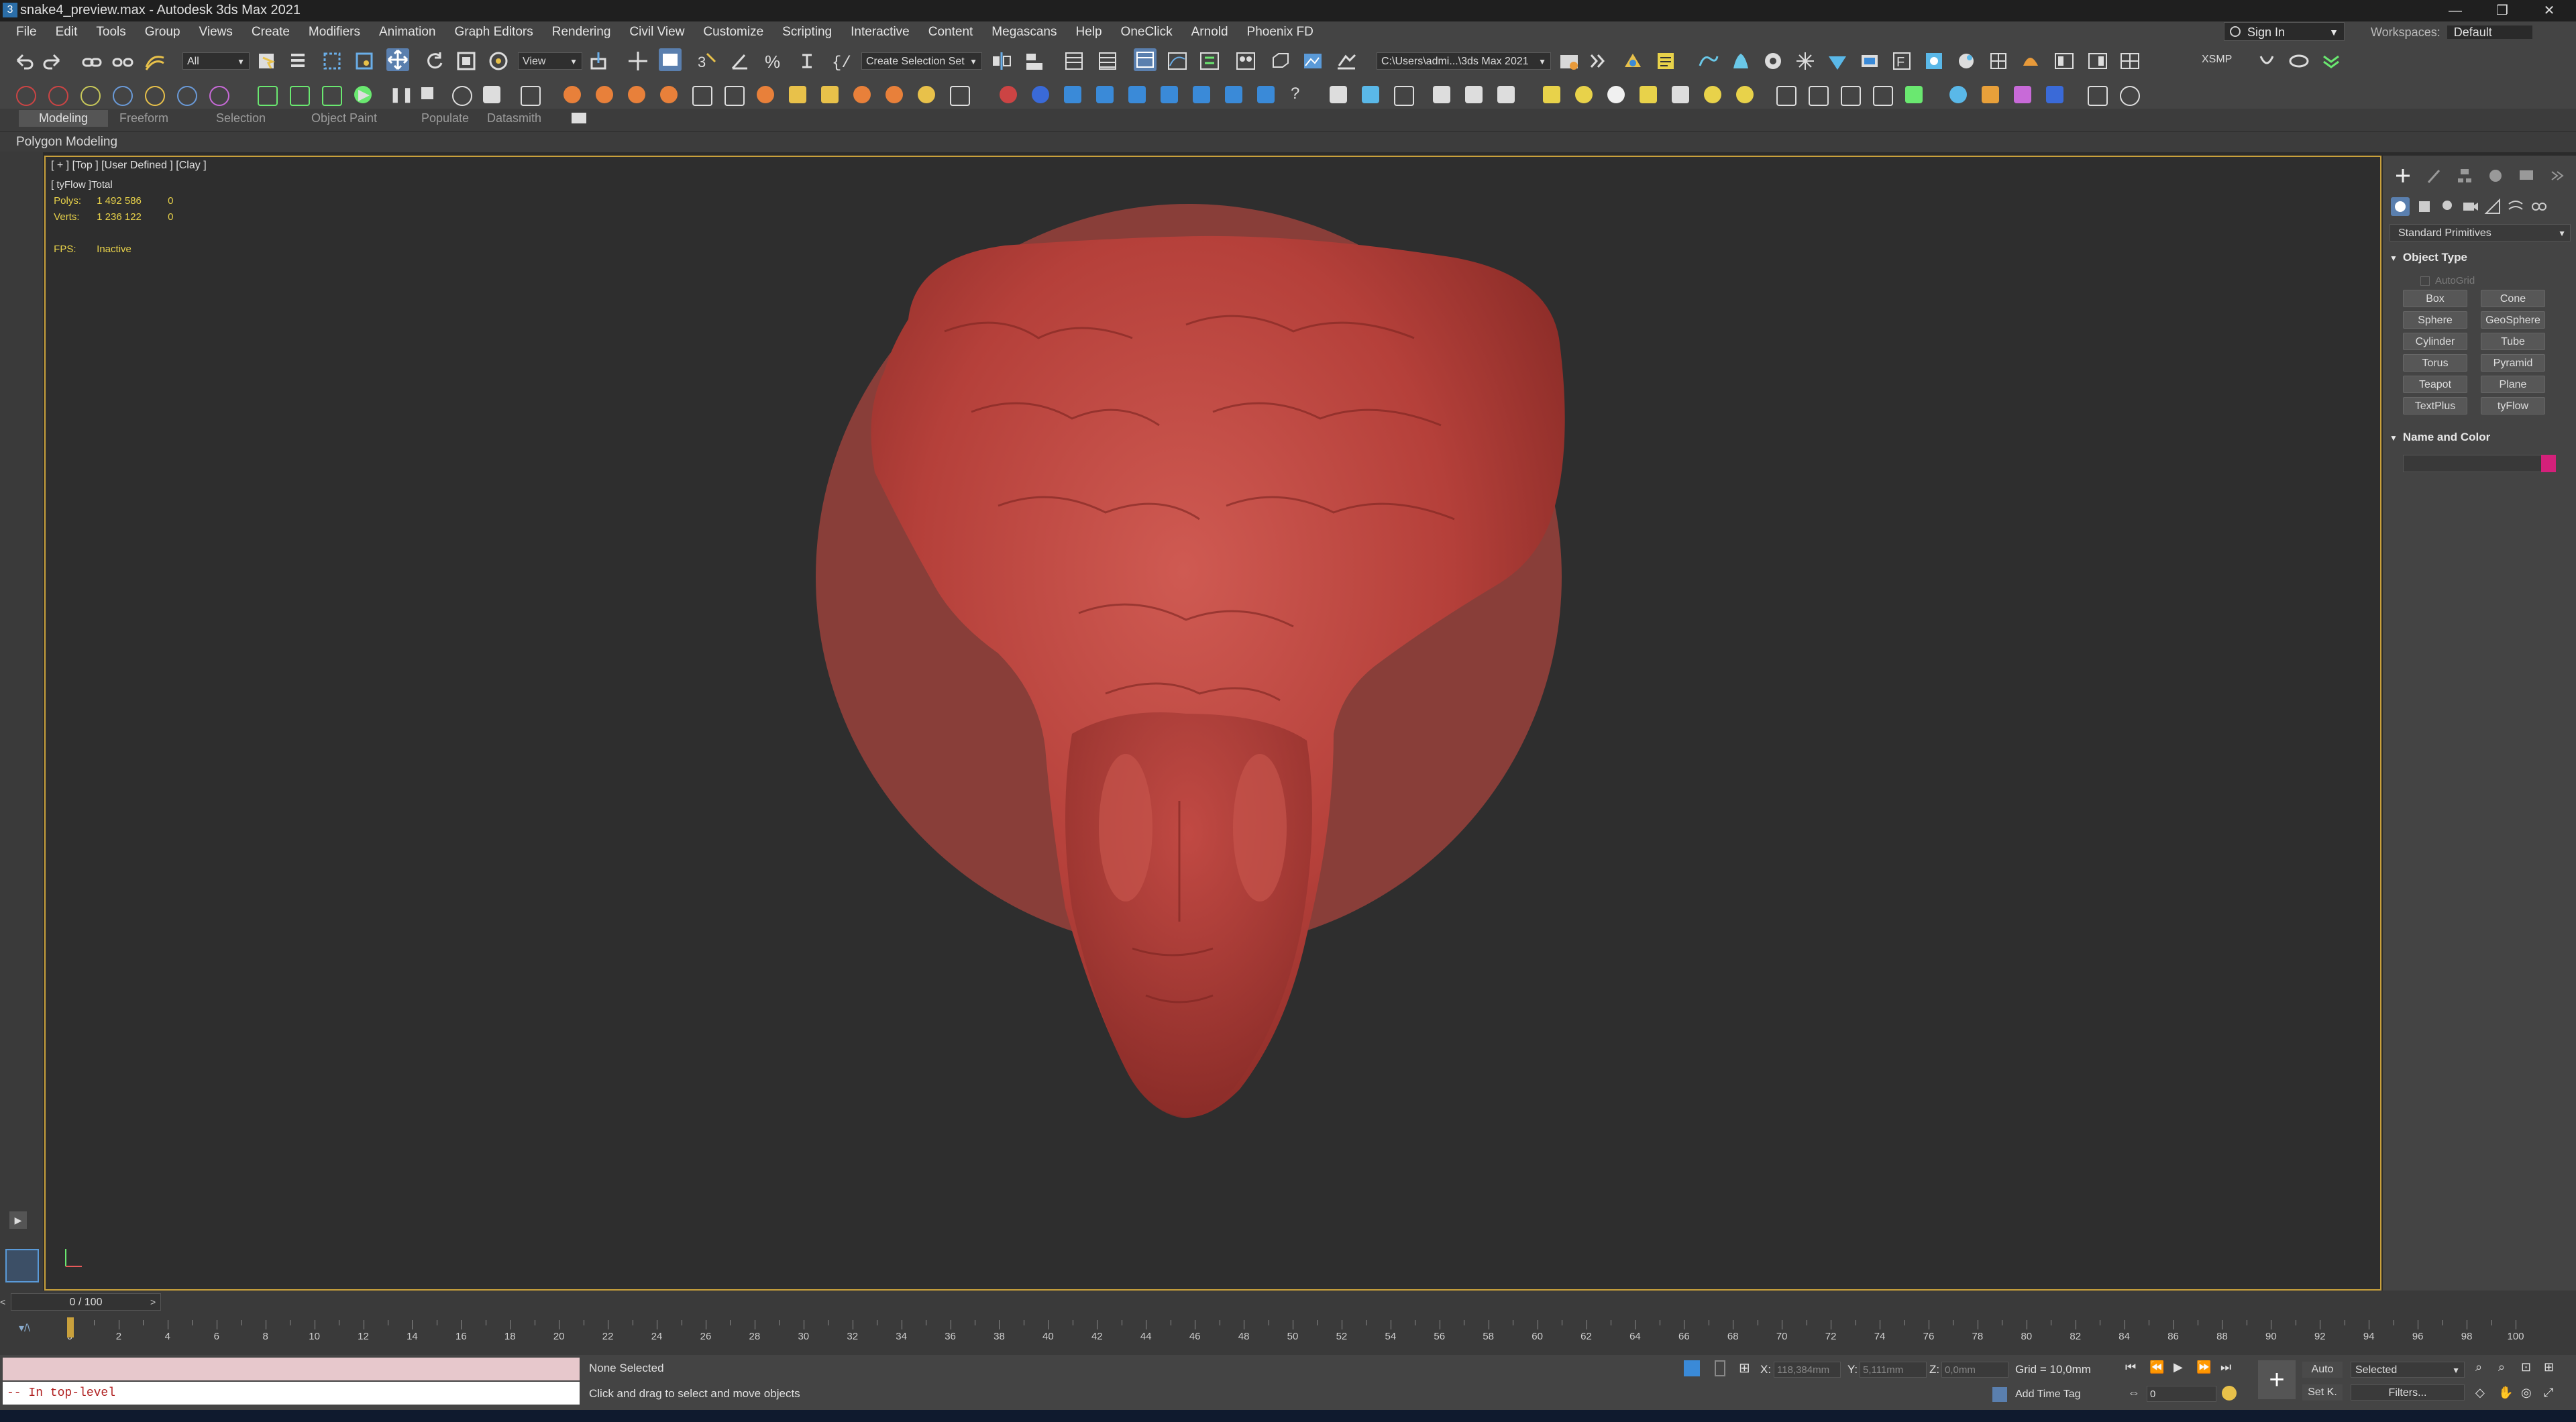  What do you see at coordinates (841, 61) in the screenshot?
I see `edit-named-selection-icon: {/` at bounding box center [841, 61].